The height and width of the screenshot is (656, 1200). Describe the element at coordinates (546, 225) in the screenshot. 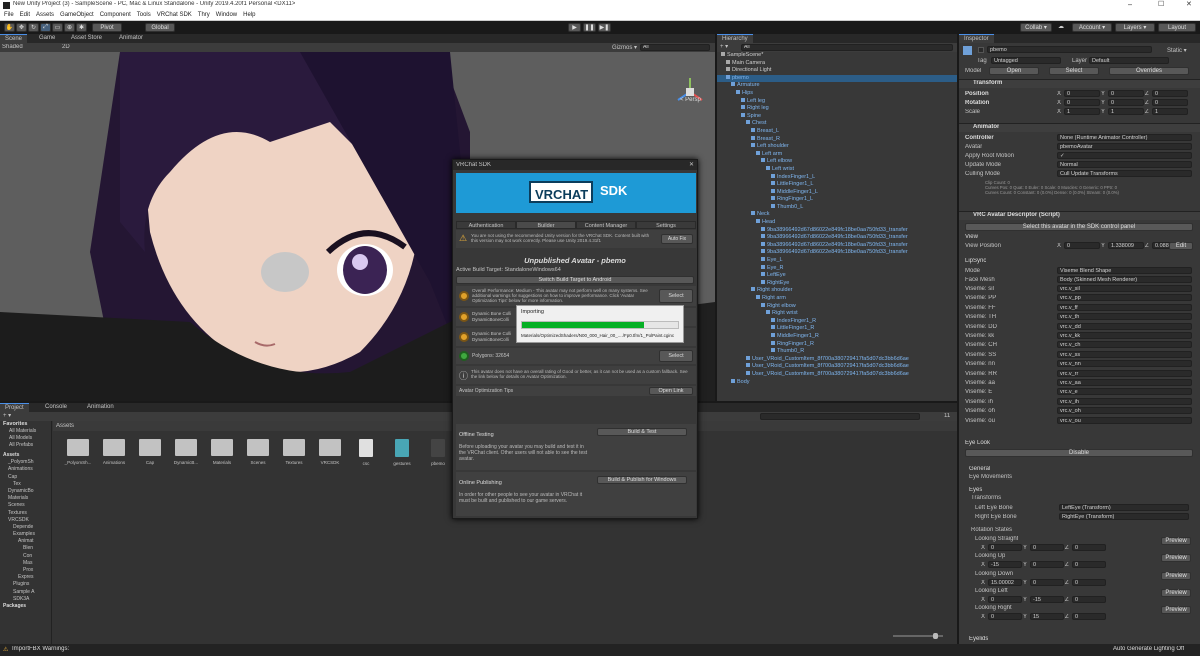

I see `sdk-tab-builder: Builder` at that location.